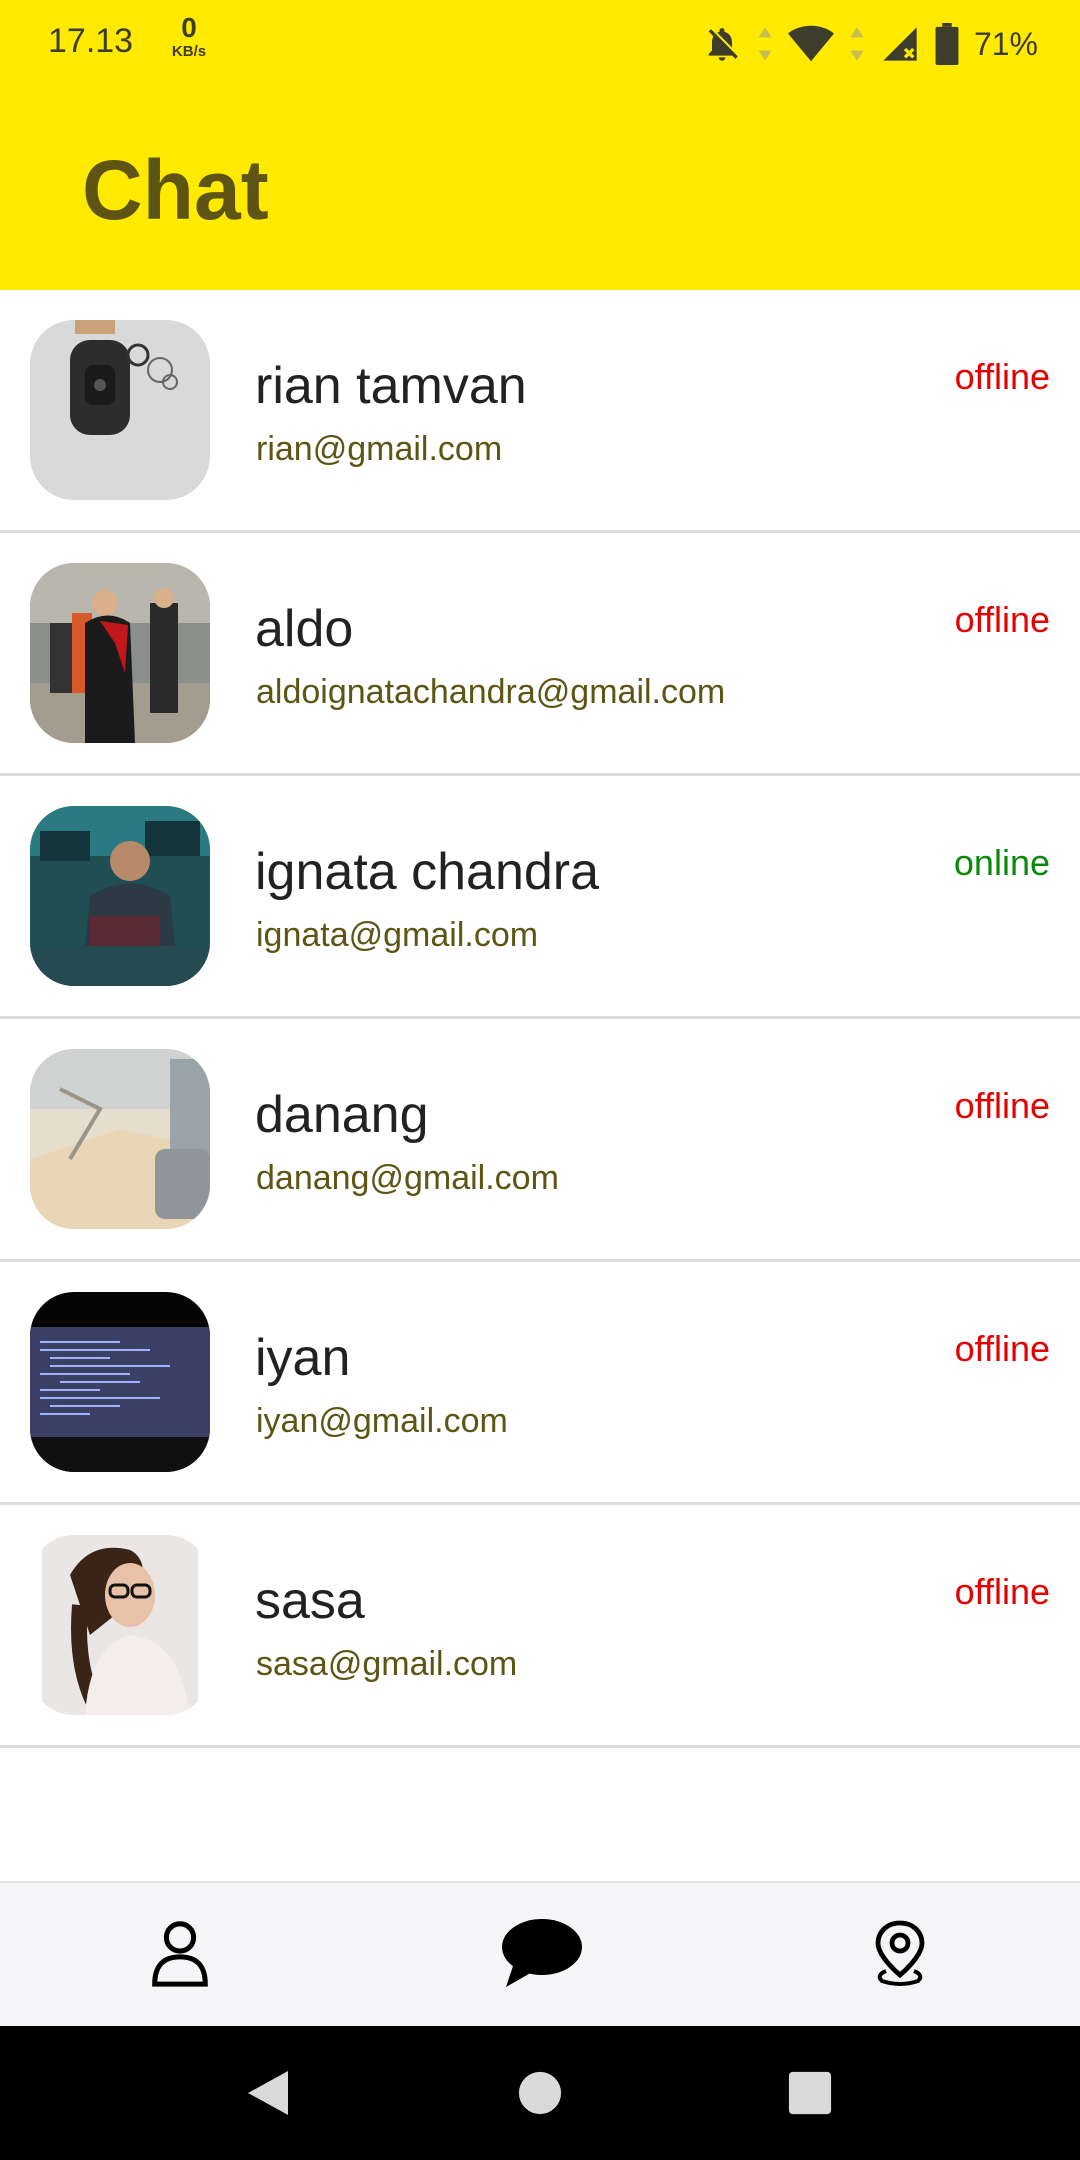  Describe the element at coordinates (189, 27) in the screenshot. I see `net-speed-value: 0` at that location.